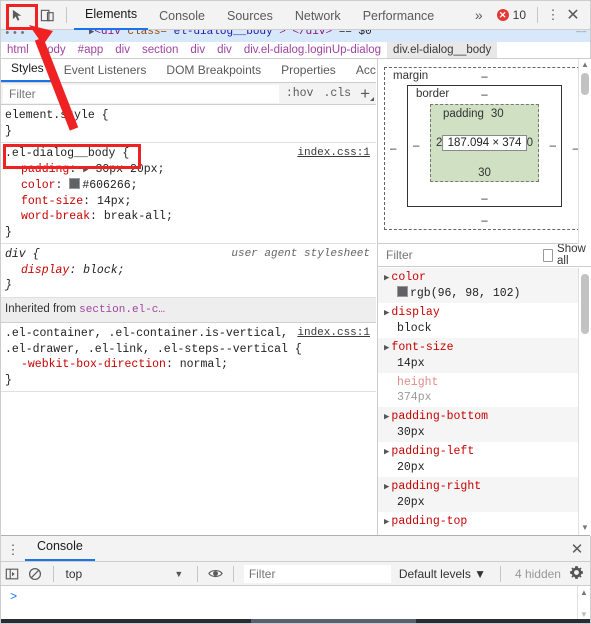 This screenshot has width=591, height=624. What do you see at coordinates (27, 70) in the screenshot?
I see `tab-styles: Styles` at bounding box center [27, 70].